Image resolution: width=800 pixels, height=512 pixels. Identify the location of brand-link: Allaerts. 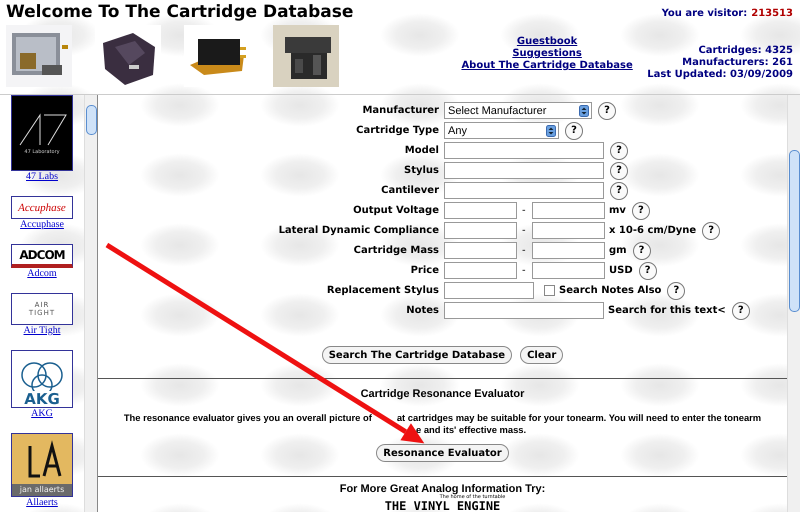
(42, 503).